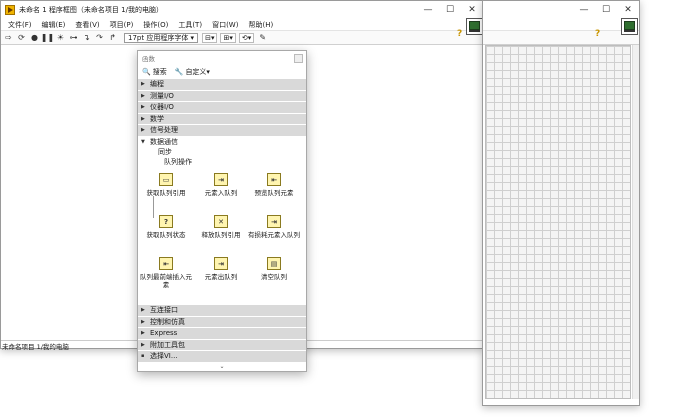 The width and height of the screenshot is (680, 420). I want to click on category-instrument-io: ▶ 仪器I/O, so click(222, 107).